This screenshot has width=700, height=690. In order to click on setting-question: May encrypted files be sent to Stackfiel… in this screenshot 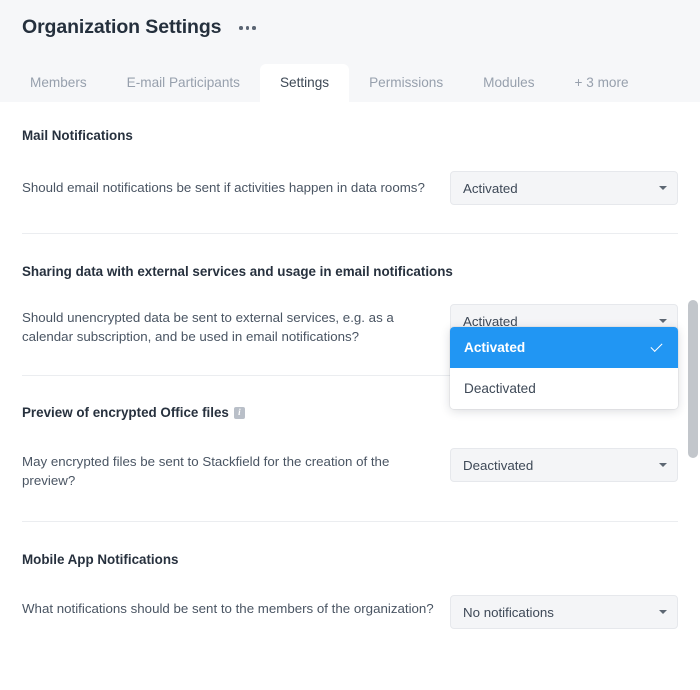, I will do `click(206, 471)`.